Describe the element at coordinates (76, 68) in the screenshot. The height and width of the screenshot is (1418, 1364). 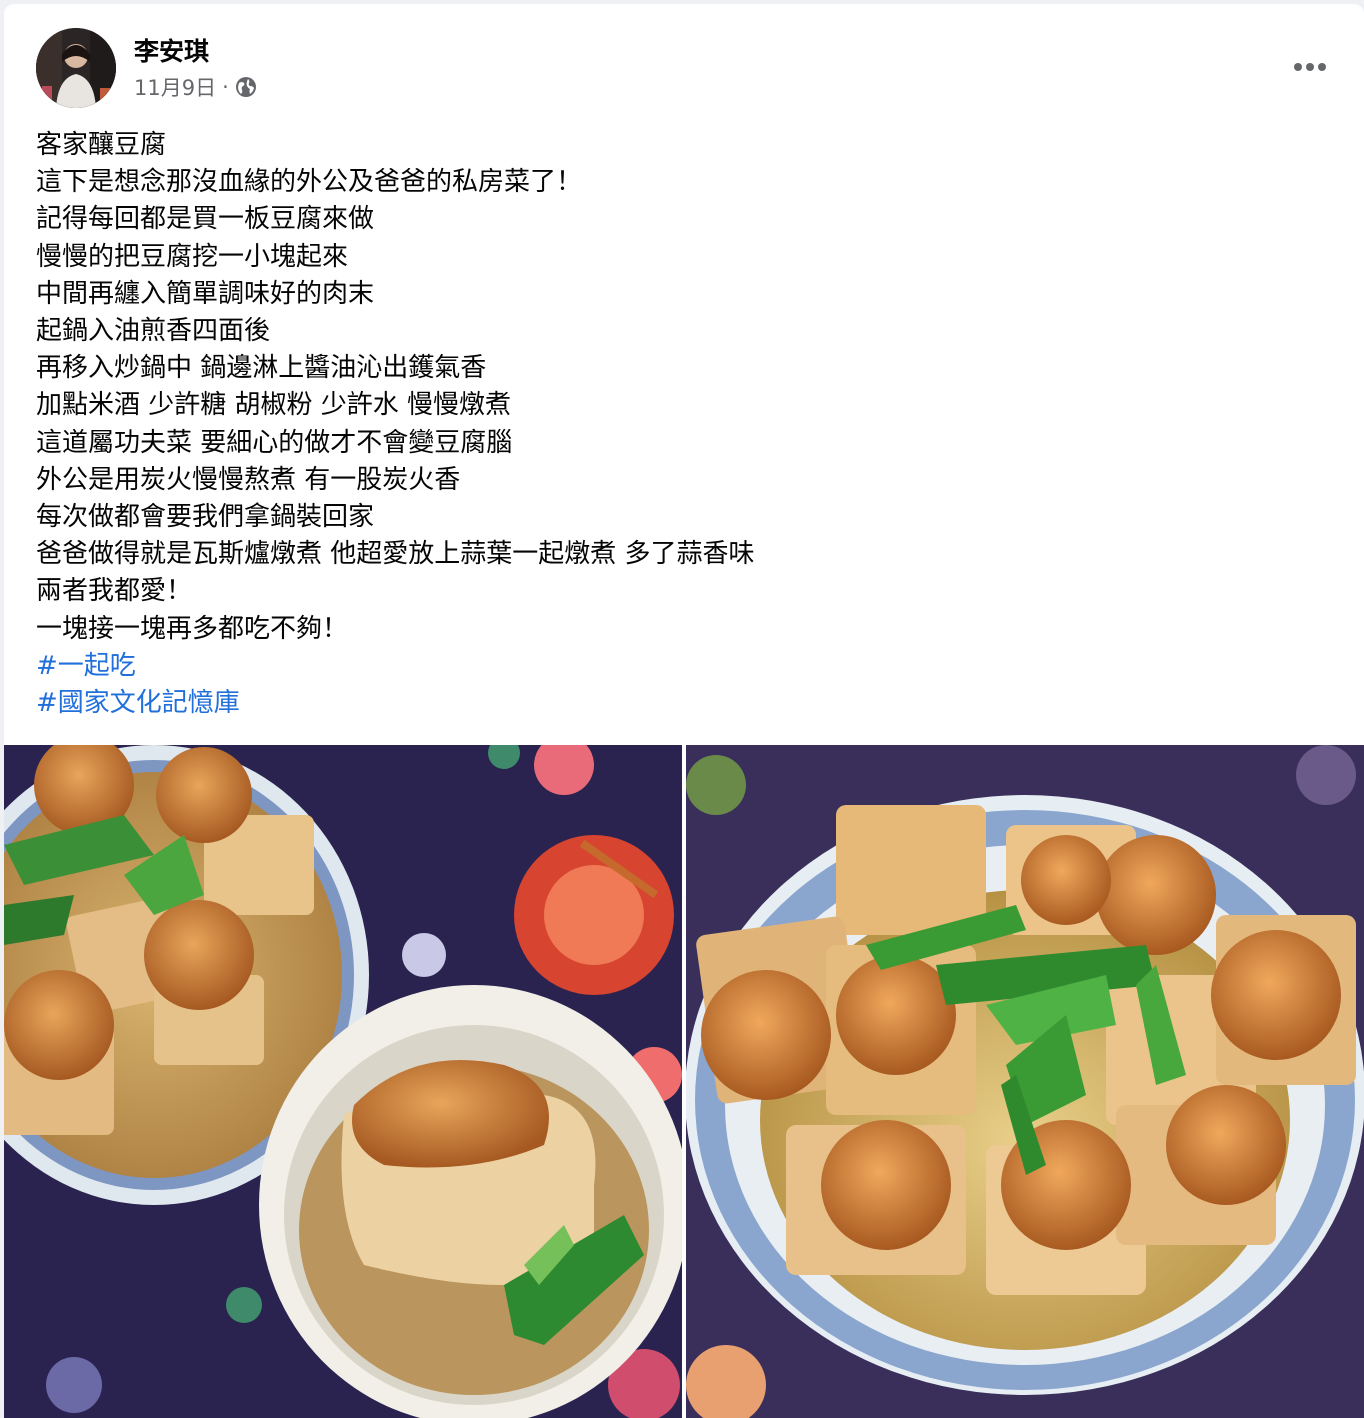
I see `author-avatar` at that location.